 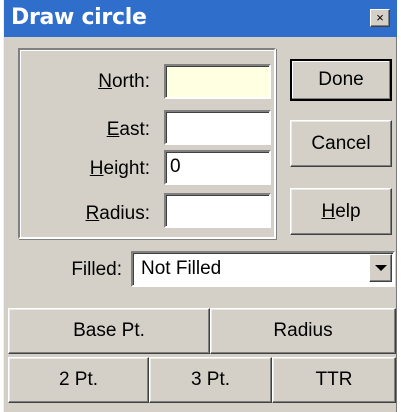 What do you see at coordinates (128, 129) in the screenshot?
I see `east-label: East:` at bounding box center [128, 129].